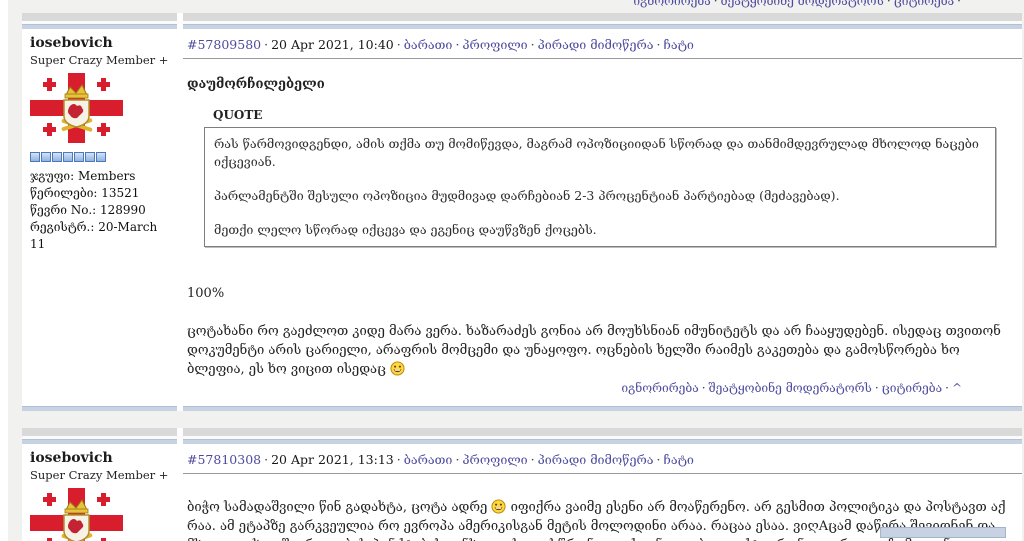 The image size is (1024, 541). What do you see at coordinates (337, 507) in the screenshot?
I see `post-text: ბიჭო სამადაშვილი წინ გადახტა, ცოტა ადრე` at bounding box center [337, 507].